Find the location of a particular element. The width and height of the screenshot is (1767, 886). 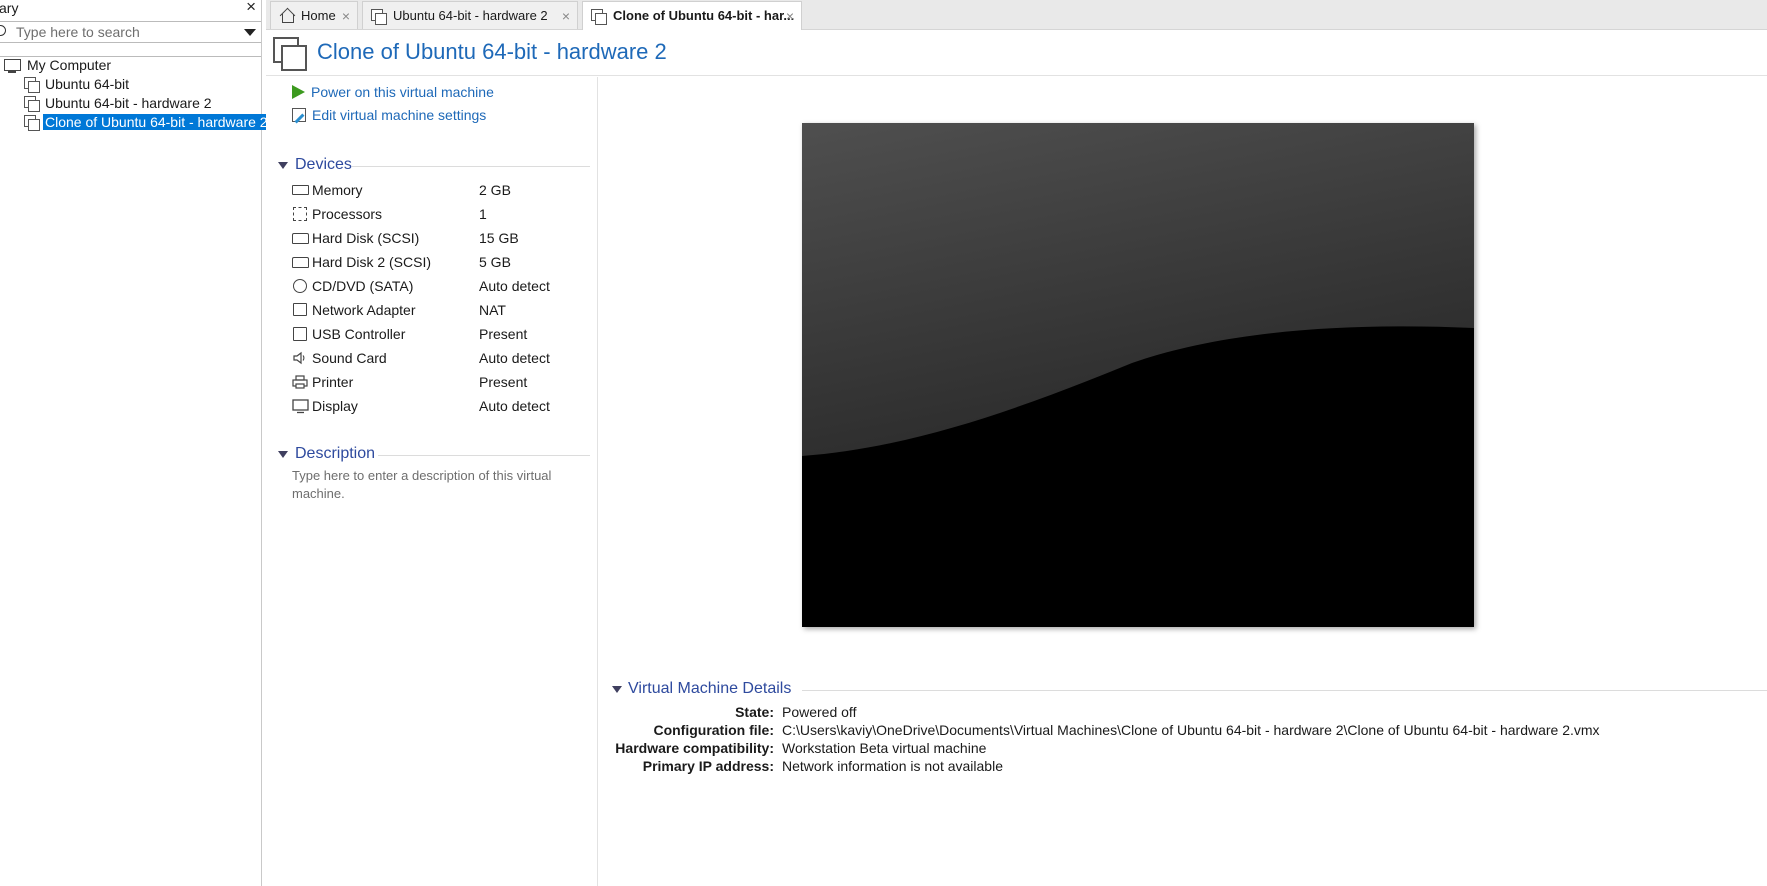

detail-key: State: is located at coordinates (754, 712).